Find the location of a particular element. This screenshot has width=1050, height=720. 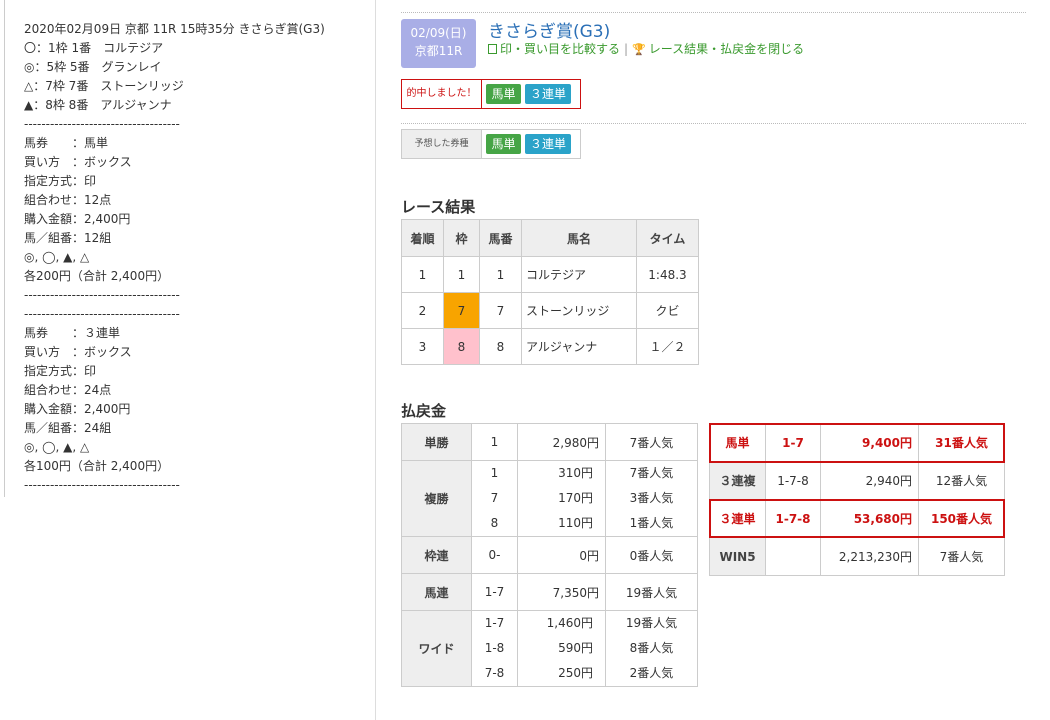

summary-line: 各200円（合計 2,400円） is located at coordinates (97, 276).